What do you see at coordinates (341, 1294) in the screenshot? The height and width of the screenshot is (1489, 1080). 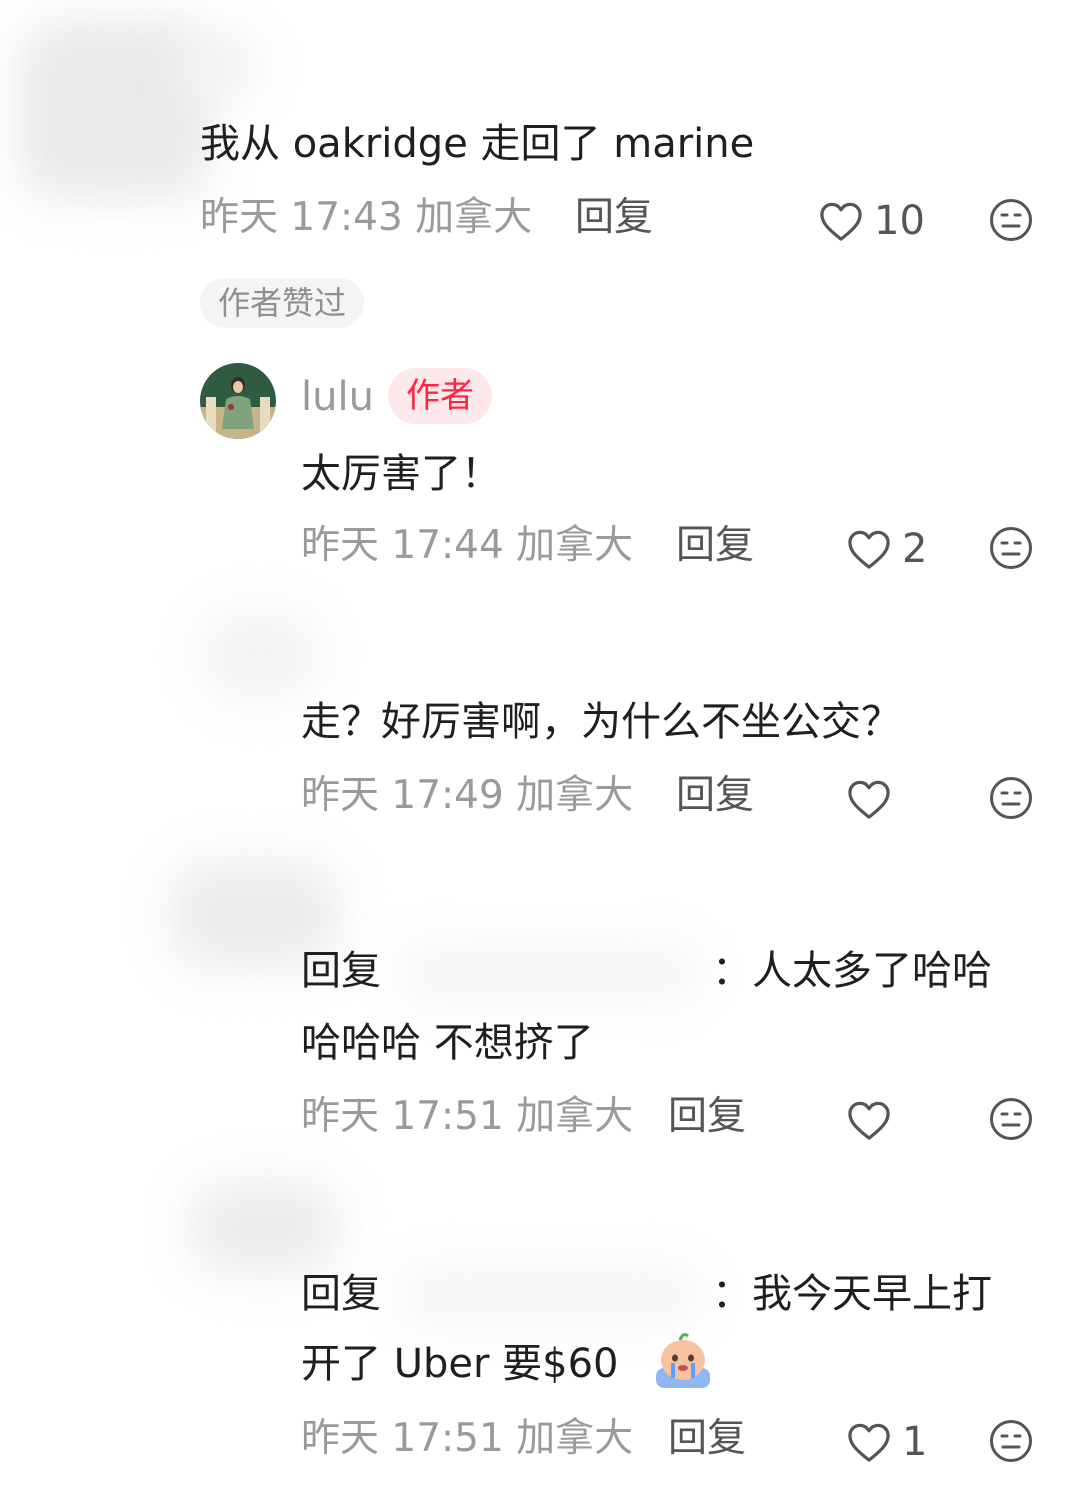 I see `comment-5-reply-prefix: 回复` at bounding box center [341, 1294].